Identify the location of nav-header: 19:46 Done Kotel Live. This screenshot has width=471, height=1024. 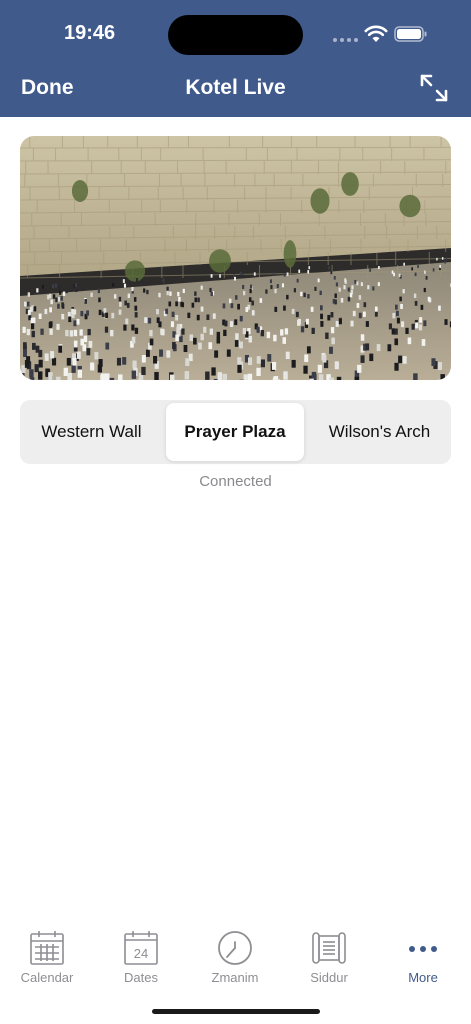
(235, 58).